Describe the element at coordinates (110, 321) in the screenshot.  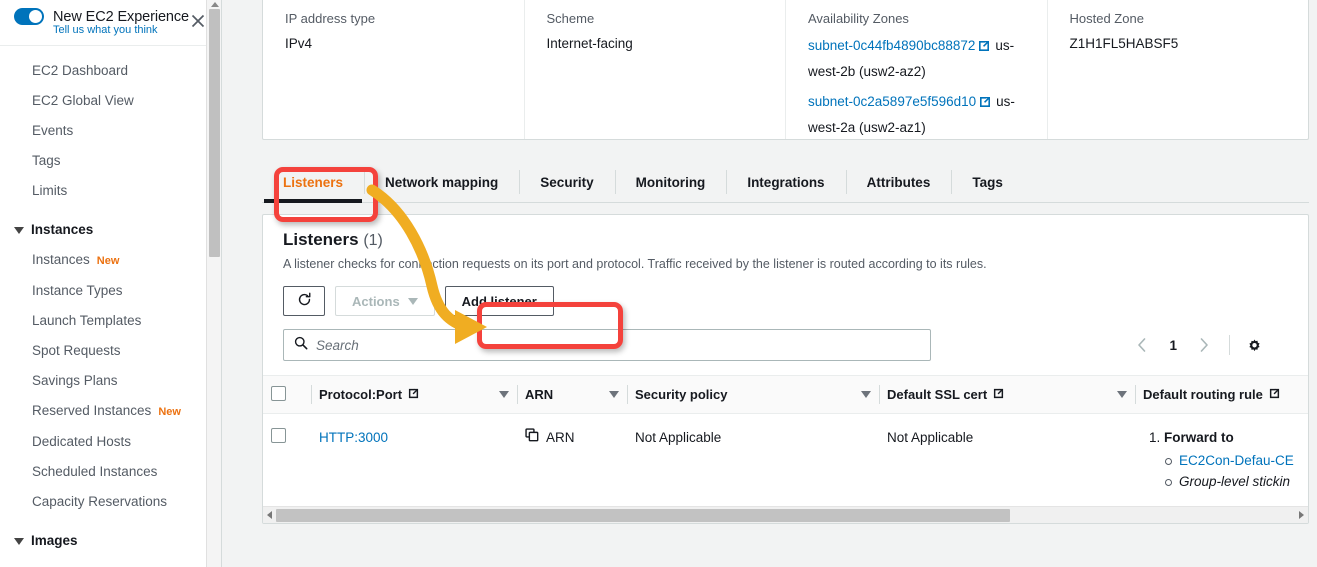
I see `sidebar-item-launch-templates: Launch Templates` at that location.